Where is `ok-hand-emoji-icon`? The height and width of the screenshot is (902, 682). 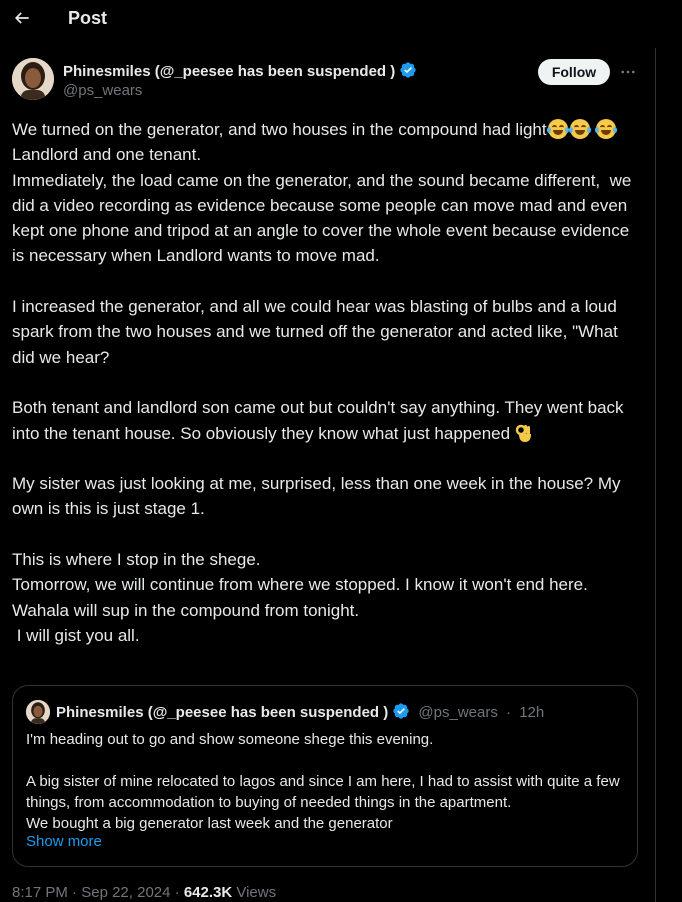 ok-hand-emoji-icon is located at coordinates (523, 433).